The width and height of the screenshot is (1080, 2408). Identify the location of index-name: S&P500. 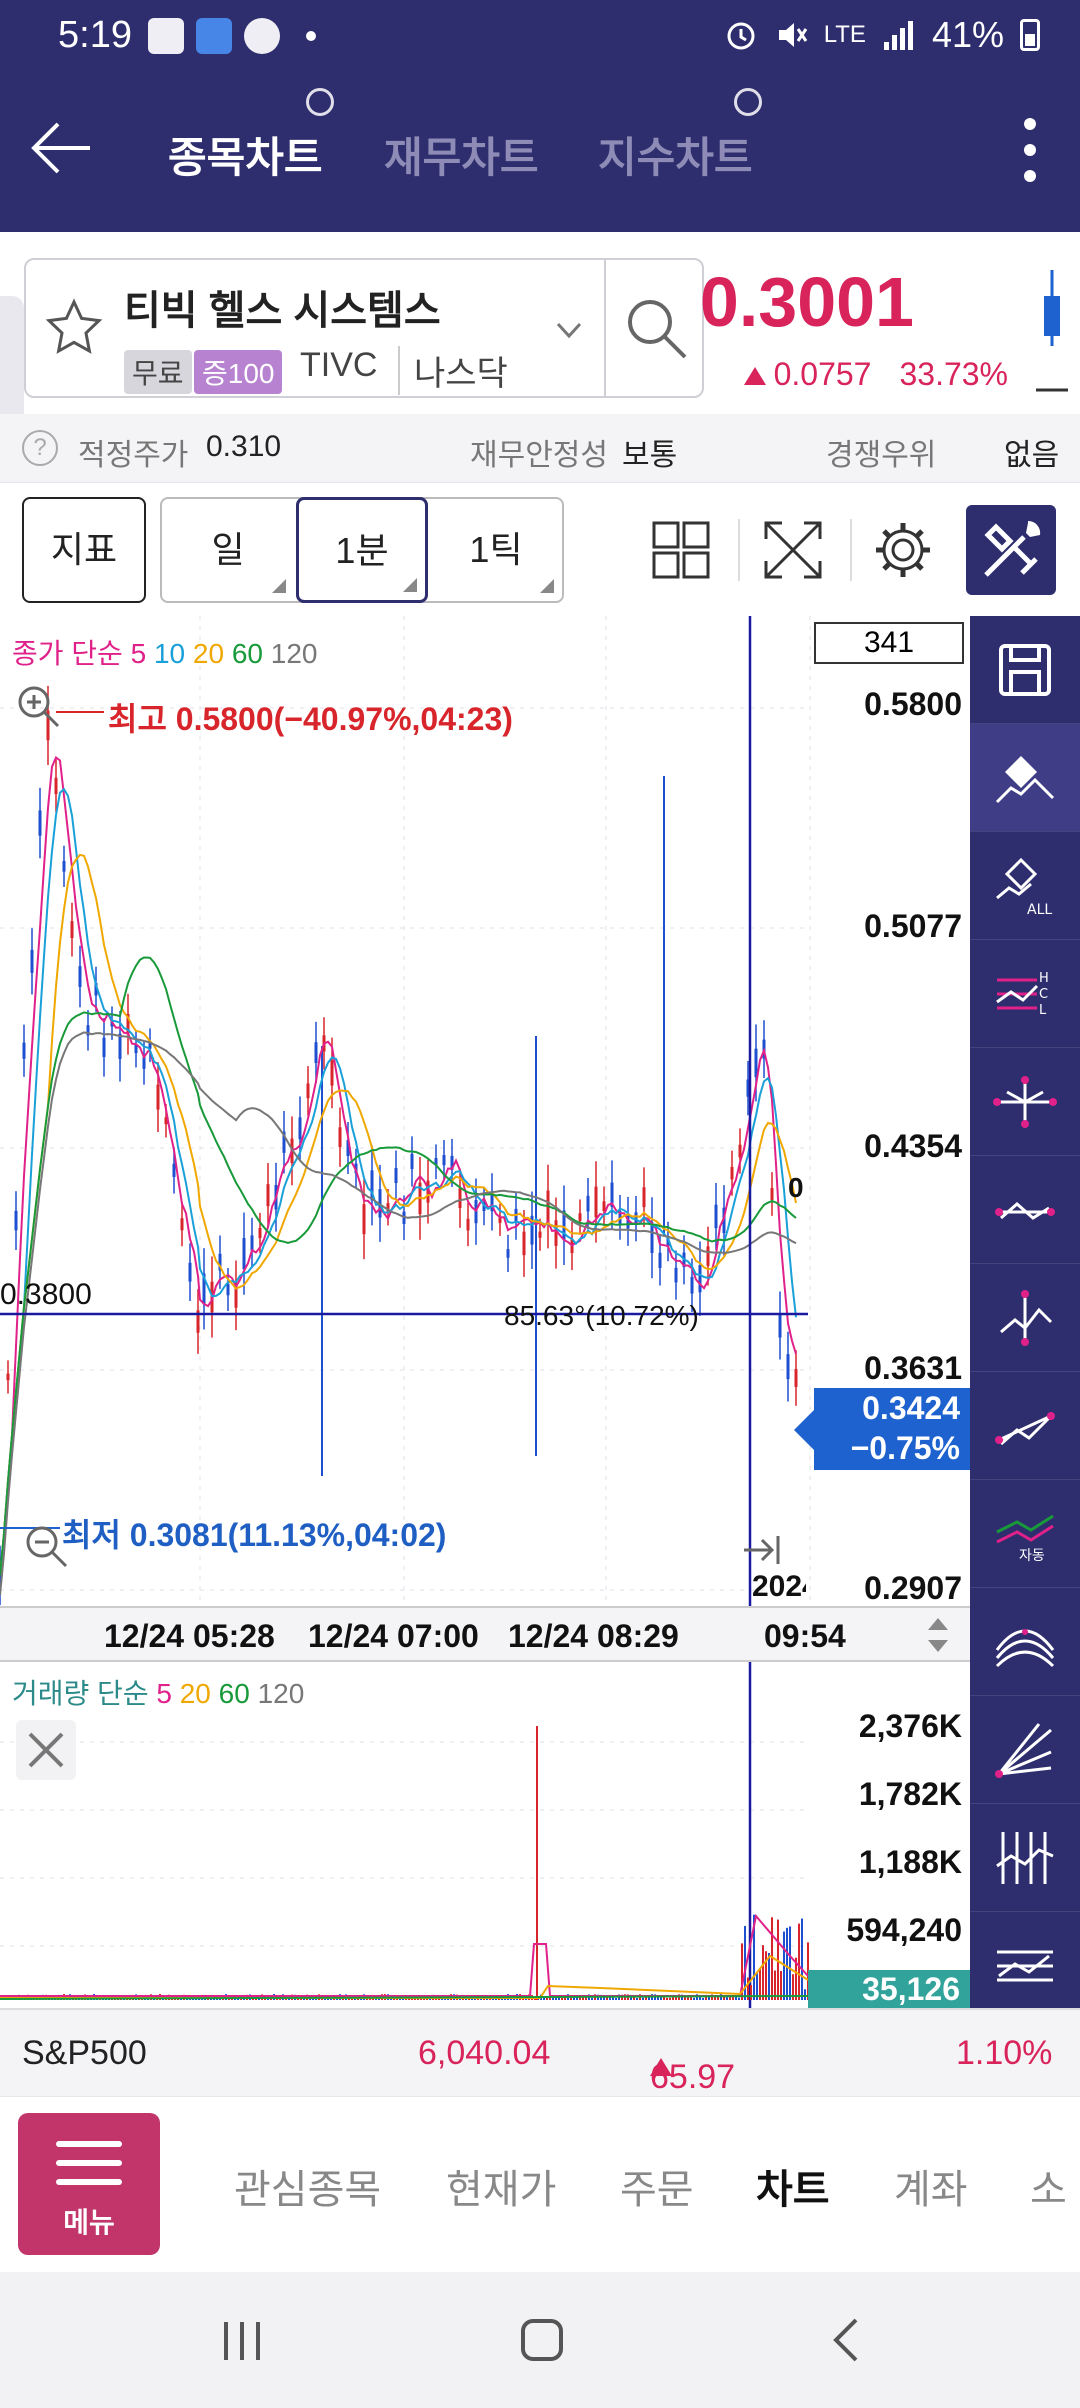
(84, 2053).